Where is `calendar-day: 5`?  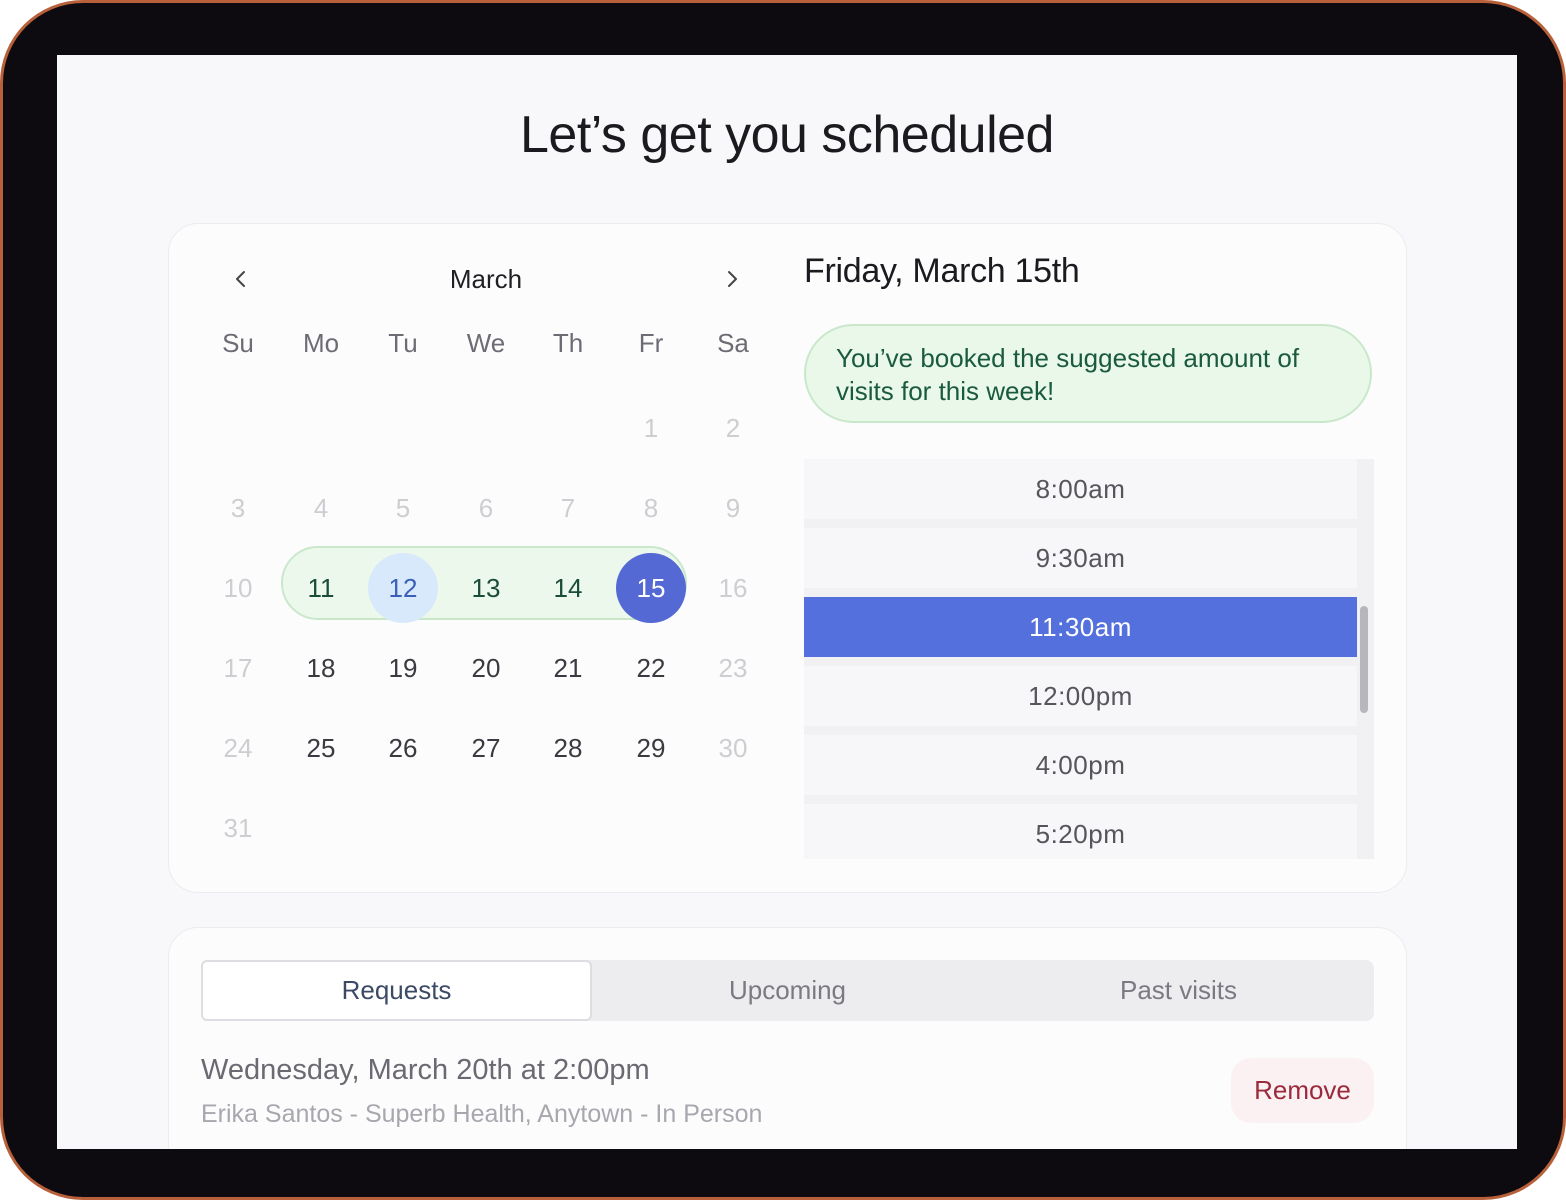
calendar-day: 5 is located at coordinates (403, 508).